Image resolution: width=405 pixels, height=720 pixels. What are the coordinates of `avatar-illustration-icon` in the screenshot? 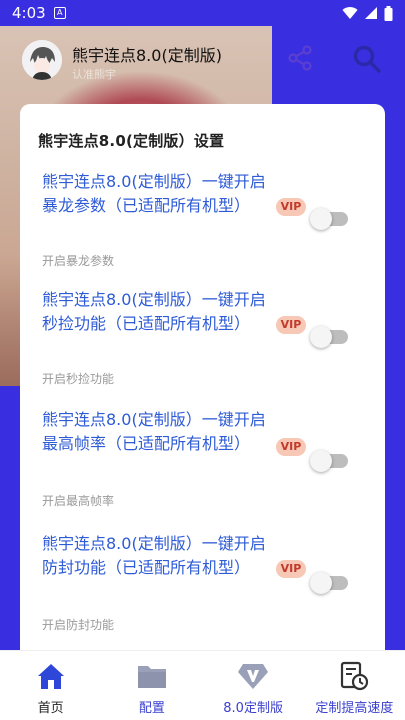 It's located at (42, 60).